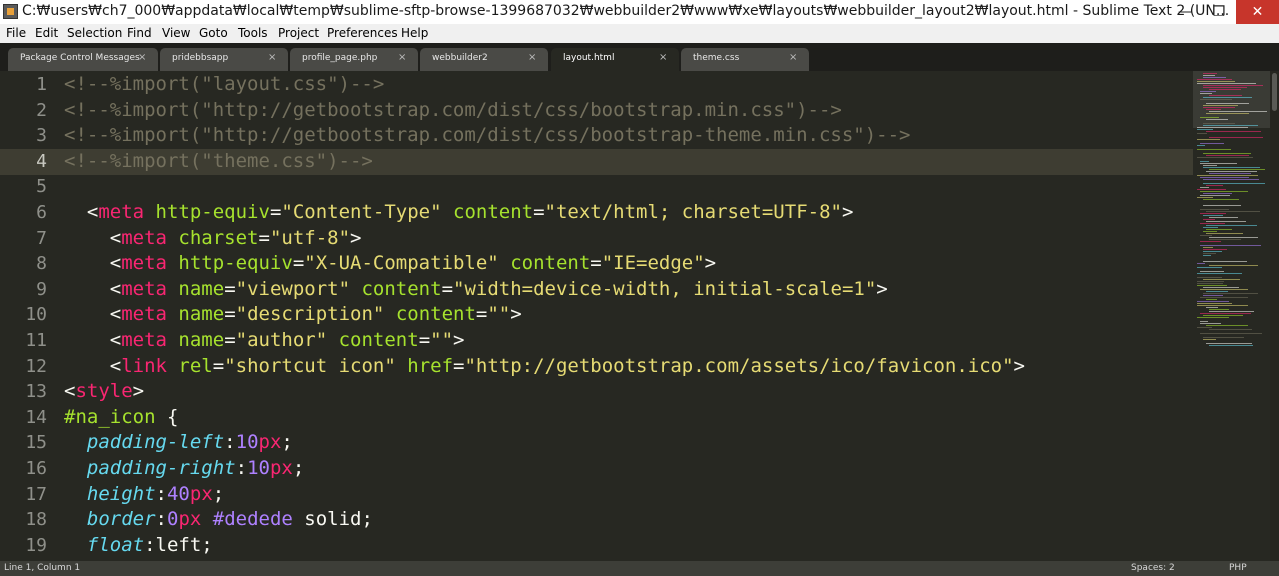  Describe the element at coordinates (745, 59) in the screenshot. I see `tab-theme-css: theme.css ×` at that location.